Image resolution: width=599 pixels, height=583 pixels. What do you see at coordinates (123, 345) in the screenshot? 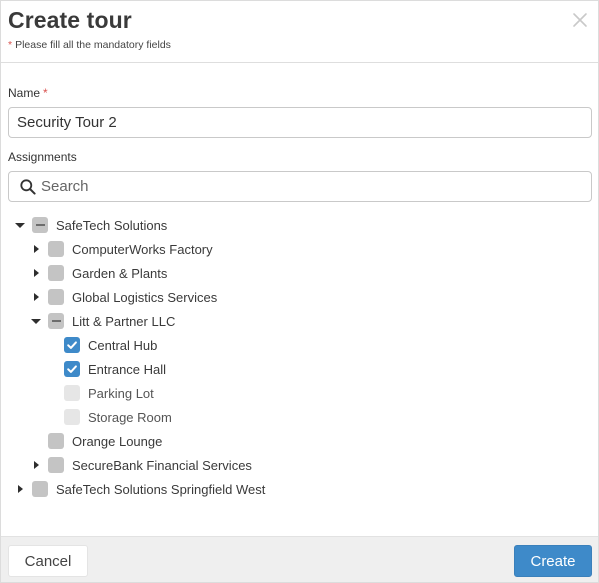
I see `tree-node-label: Central Hub` at bounding box center [123, 345].